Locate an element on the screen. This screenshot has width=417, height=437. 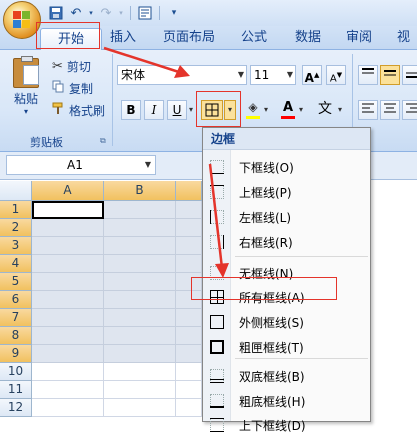
menu-item-label: 上框线(P) is located at coordinates (265, 193).